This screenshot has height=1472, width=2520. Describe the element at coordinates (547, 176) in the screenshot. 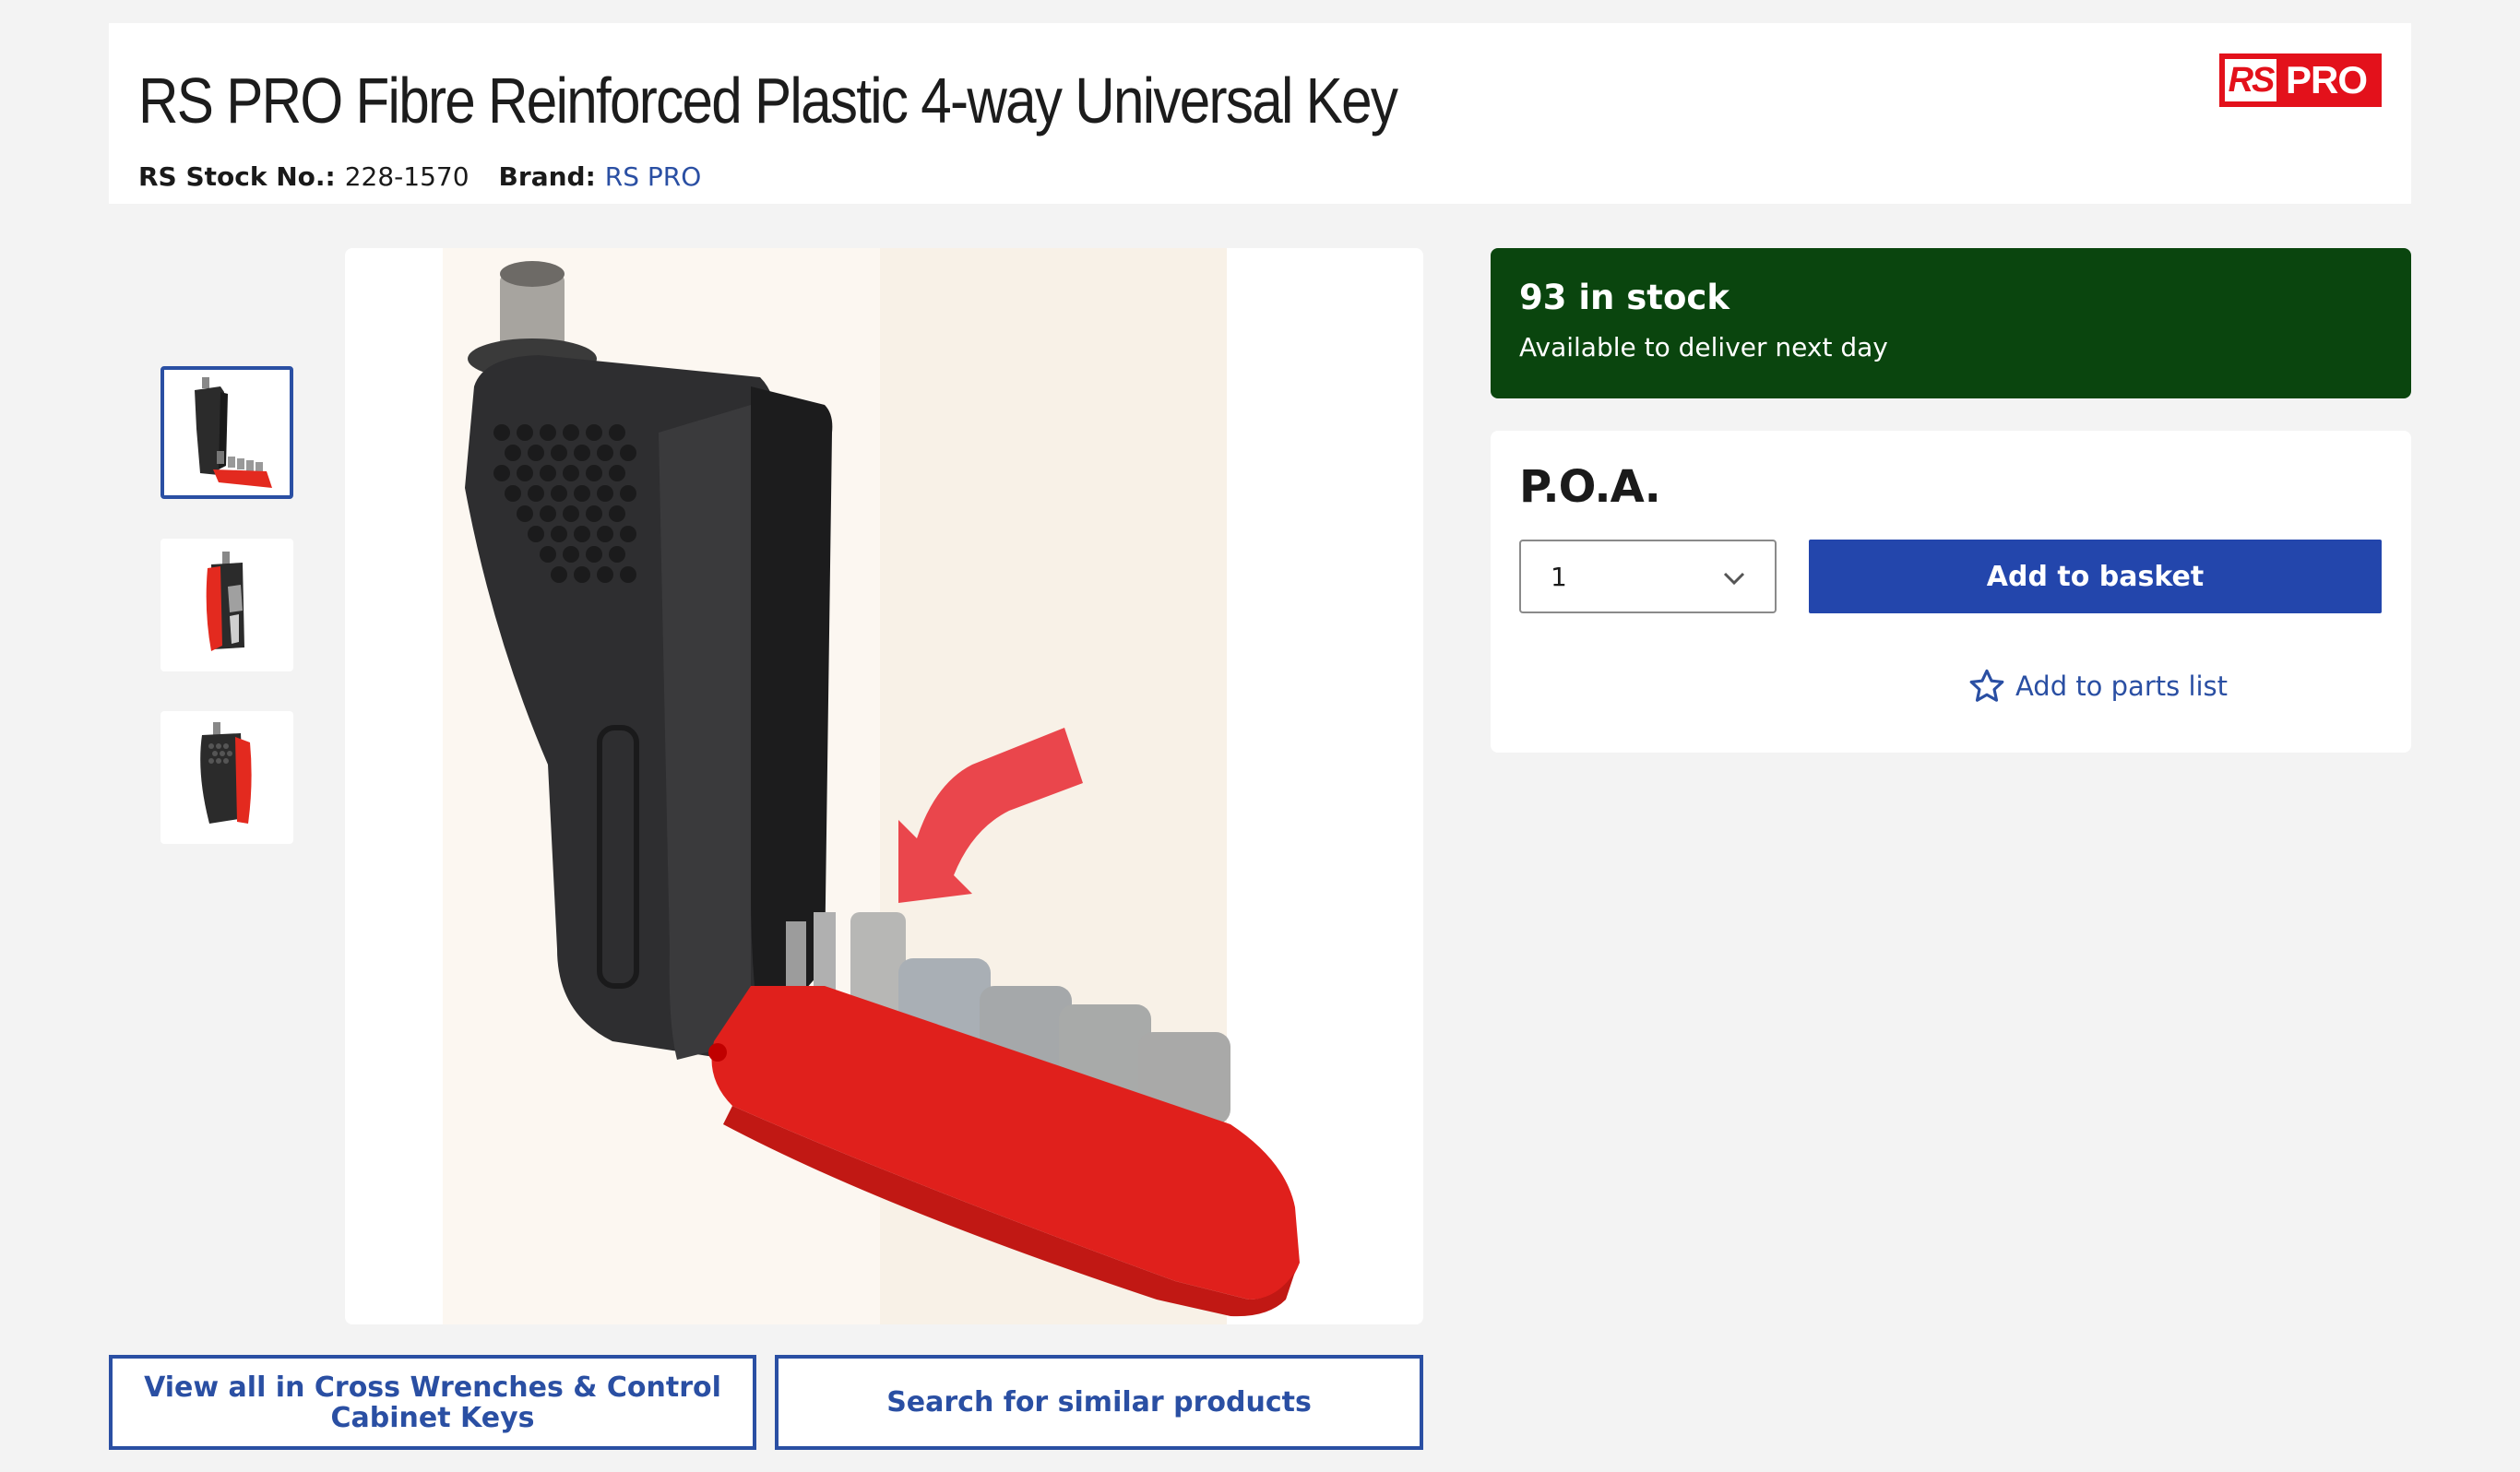

I see `brand-label: Brand:` at that location.